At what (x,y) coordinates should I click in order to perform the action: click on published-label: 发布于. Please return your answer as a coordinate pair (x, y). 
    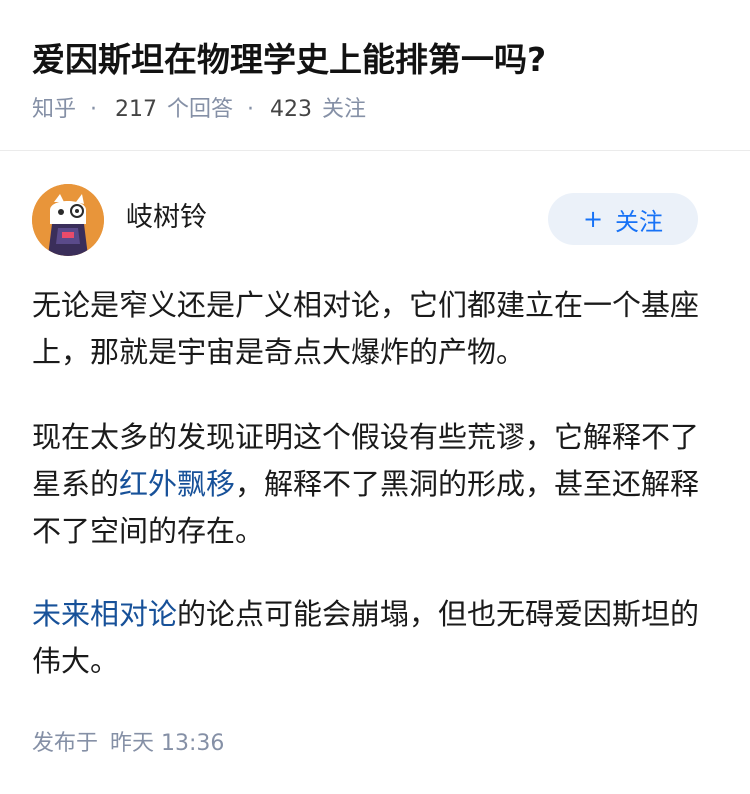
    Looking at the image, I should click on (65, 743).